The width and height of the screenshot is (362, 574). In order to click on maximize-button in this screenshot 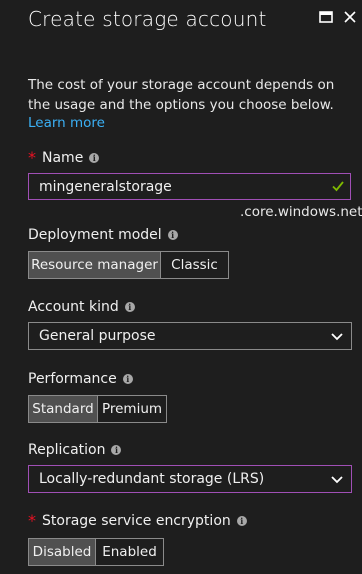, I will do `click(326, 17)`.